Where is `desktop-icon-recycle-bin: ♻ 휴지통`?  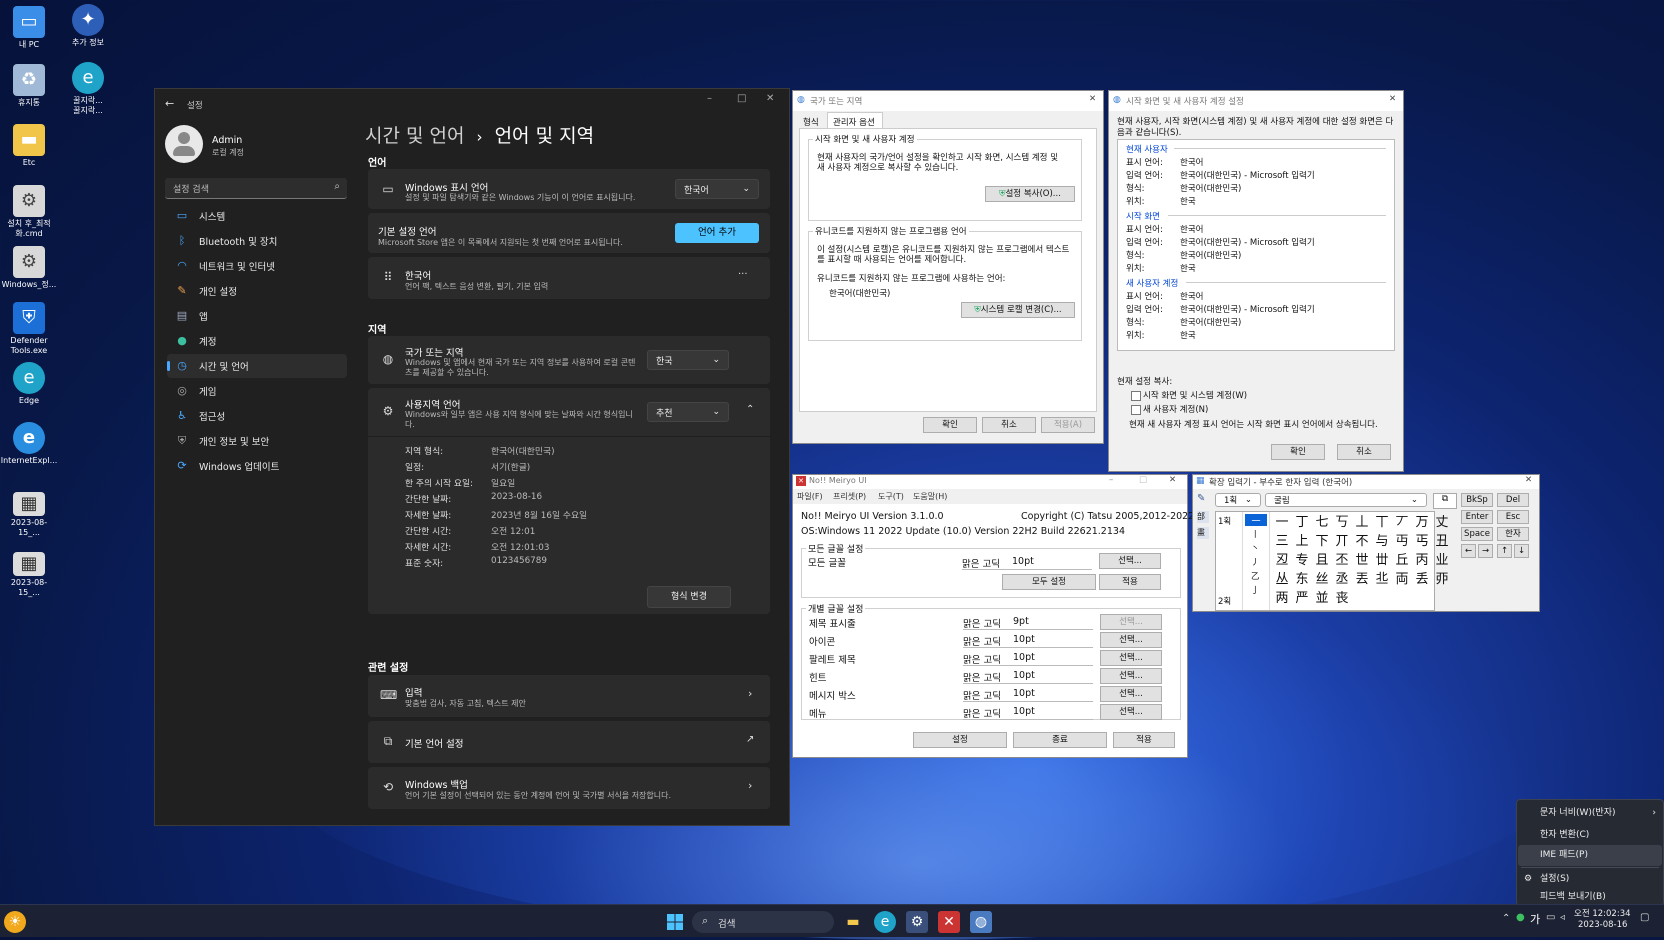 desktop-icon-recycle-bin: ♻ 휴지통 is located at coordinates (29, 86).